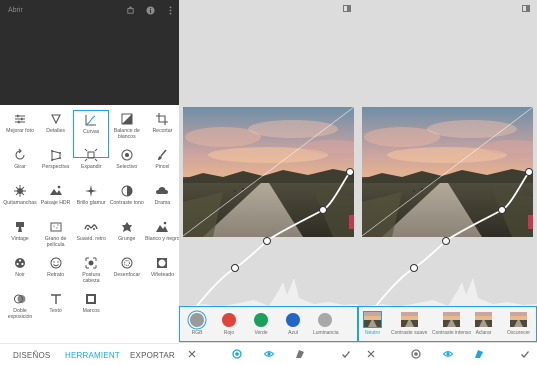  I want to click on tool-label: Curvas, so click(91, 132).